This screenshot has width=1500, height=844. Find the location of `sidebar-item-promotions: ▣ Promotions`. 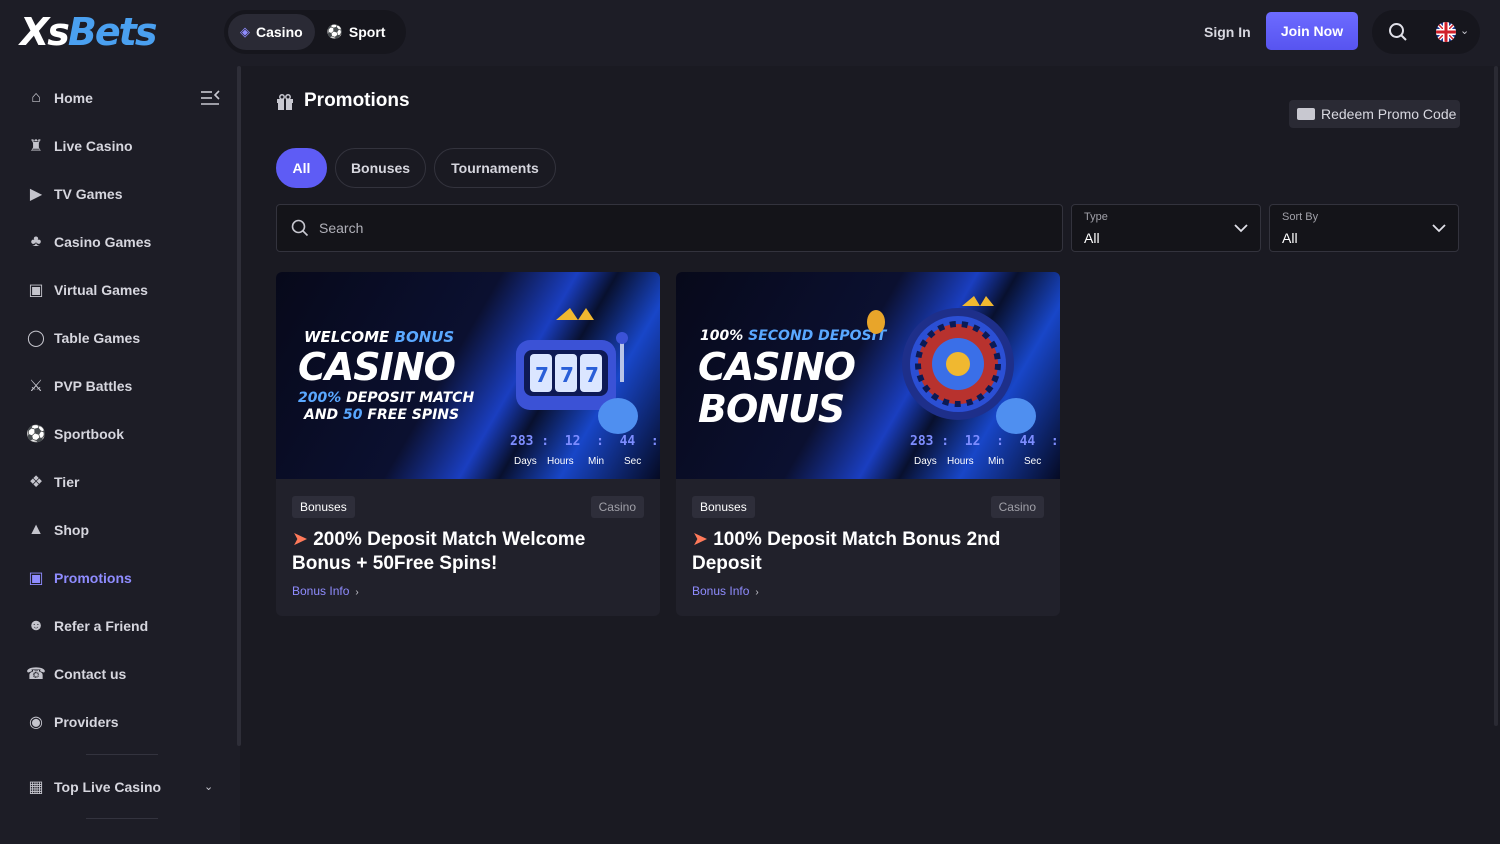

sidebar-item-promotions: ▣ Promotions is located at coordinates (78, 578).